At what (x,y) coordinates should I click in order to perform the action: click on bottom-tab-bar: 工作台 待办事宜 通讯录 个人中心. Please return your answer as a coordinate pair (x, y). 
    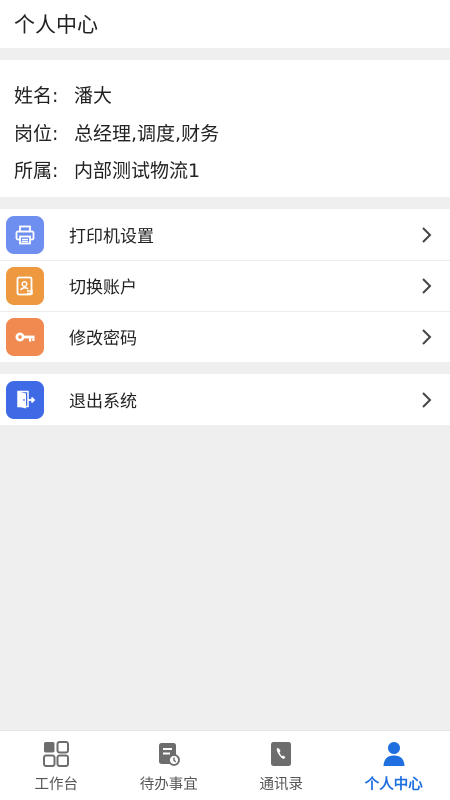
    Looking at the image, I should click on (225, 765).